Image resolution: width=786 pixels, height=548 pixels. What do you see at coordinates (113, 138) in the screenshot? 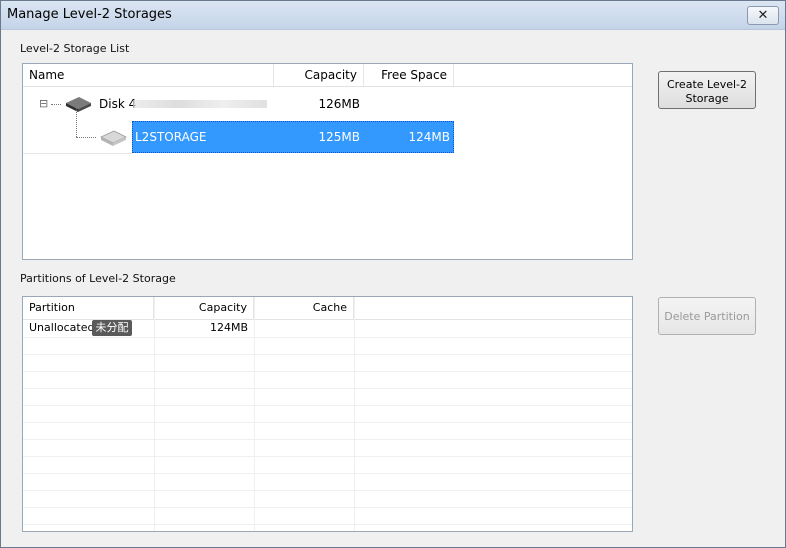
I see `storage-icon` at bounding box center [113, 138].